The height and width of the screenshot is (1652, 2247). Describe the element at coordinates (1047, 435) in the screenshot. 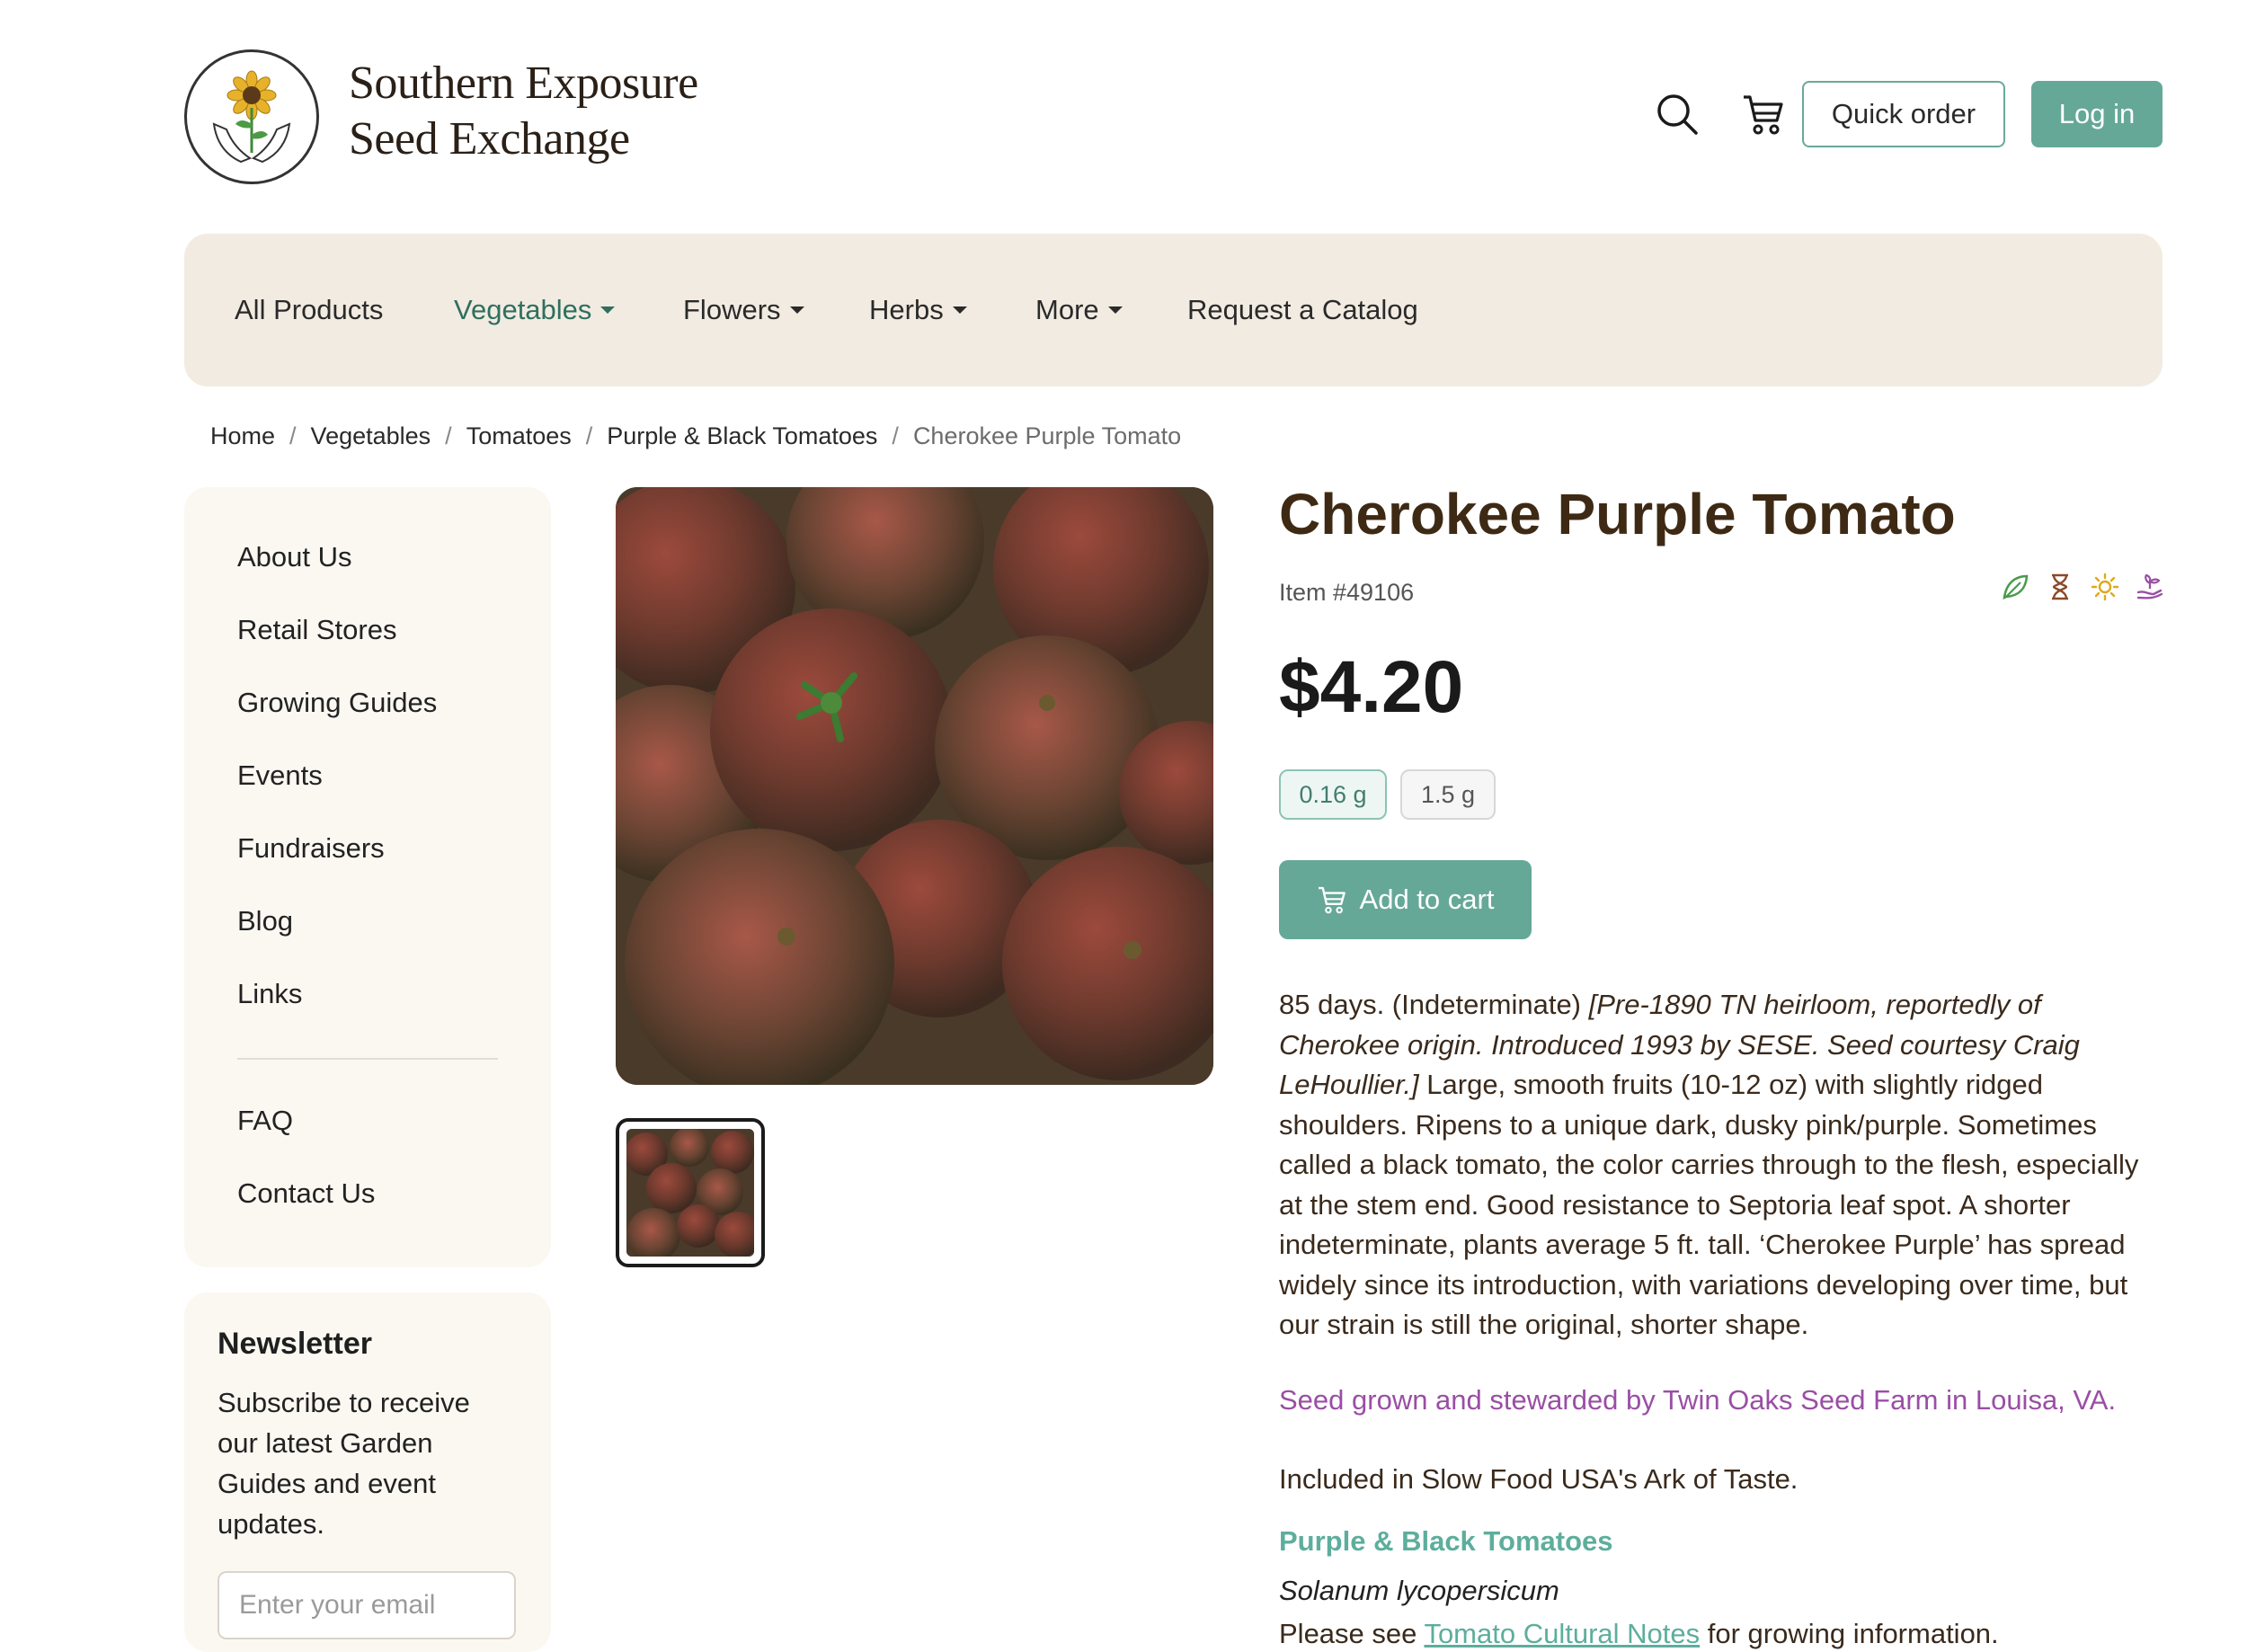

I see `breadcrumb-current: Cherokee Purple Tomato` at that location.